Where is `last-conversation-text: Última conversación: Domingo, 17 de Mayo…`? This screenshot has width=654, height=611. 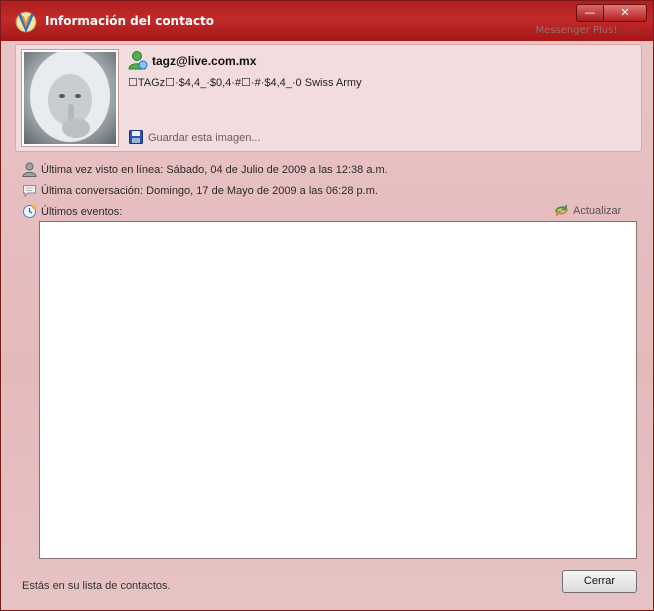
last-conversation-text: Última conversación: Domingo, 17 de Mayo… is located at coordinates (209, 191).